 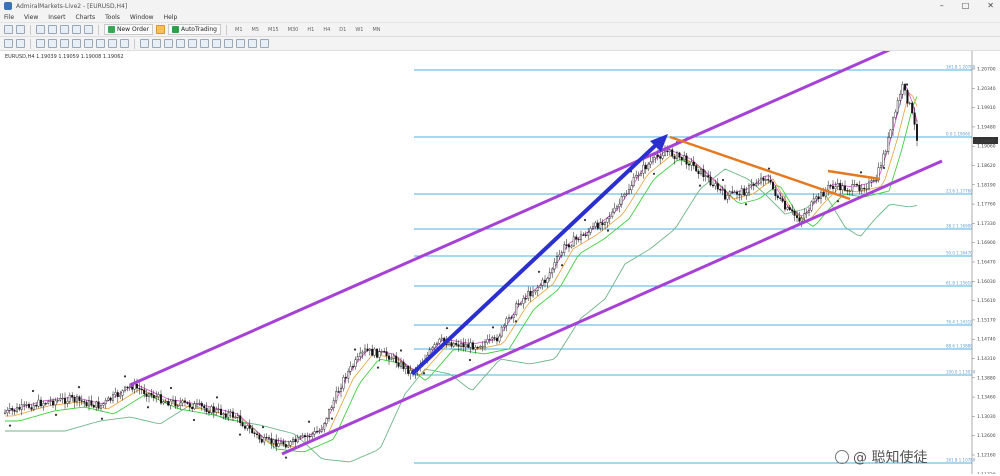 What do you see at coordinates (239, 30) in the screenshot?
I see `timeframe-m1: M1` at bounding box center [239, 30].